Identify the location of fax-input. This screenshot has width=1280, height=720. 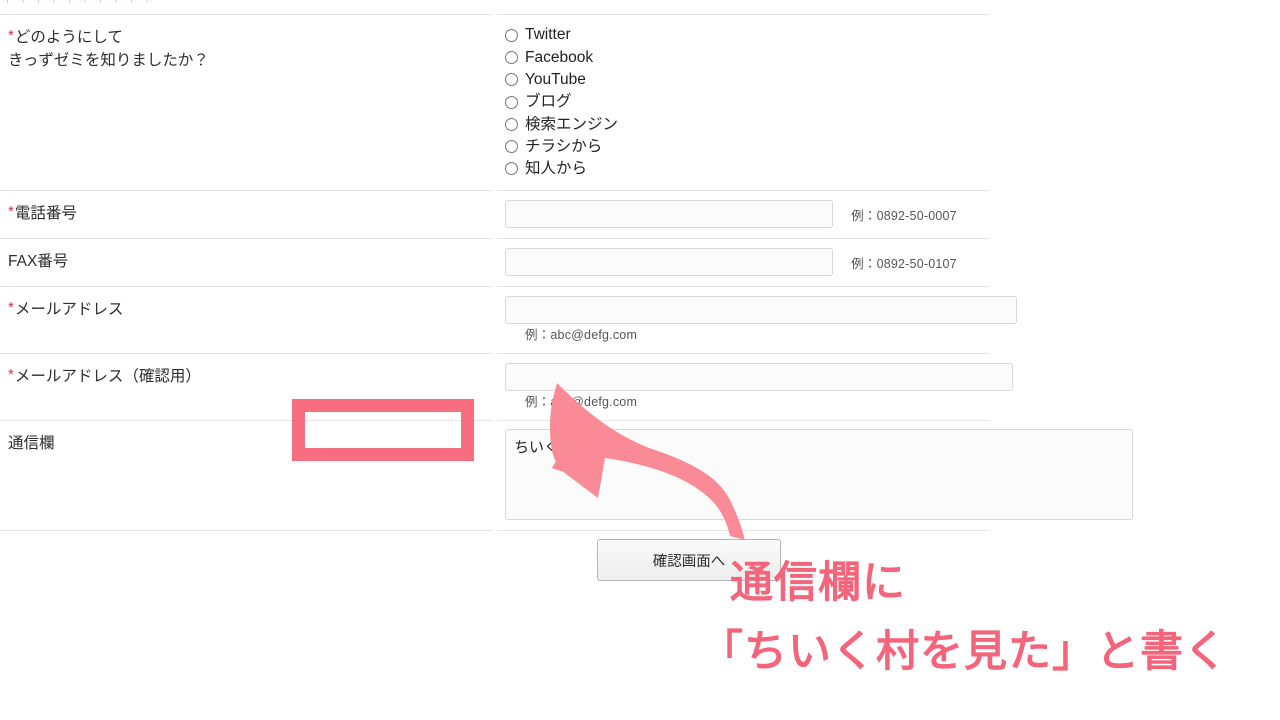
(669, 262).